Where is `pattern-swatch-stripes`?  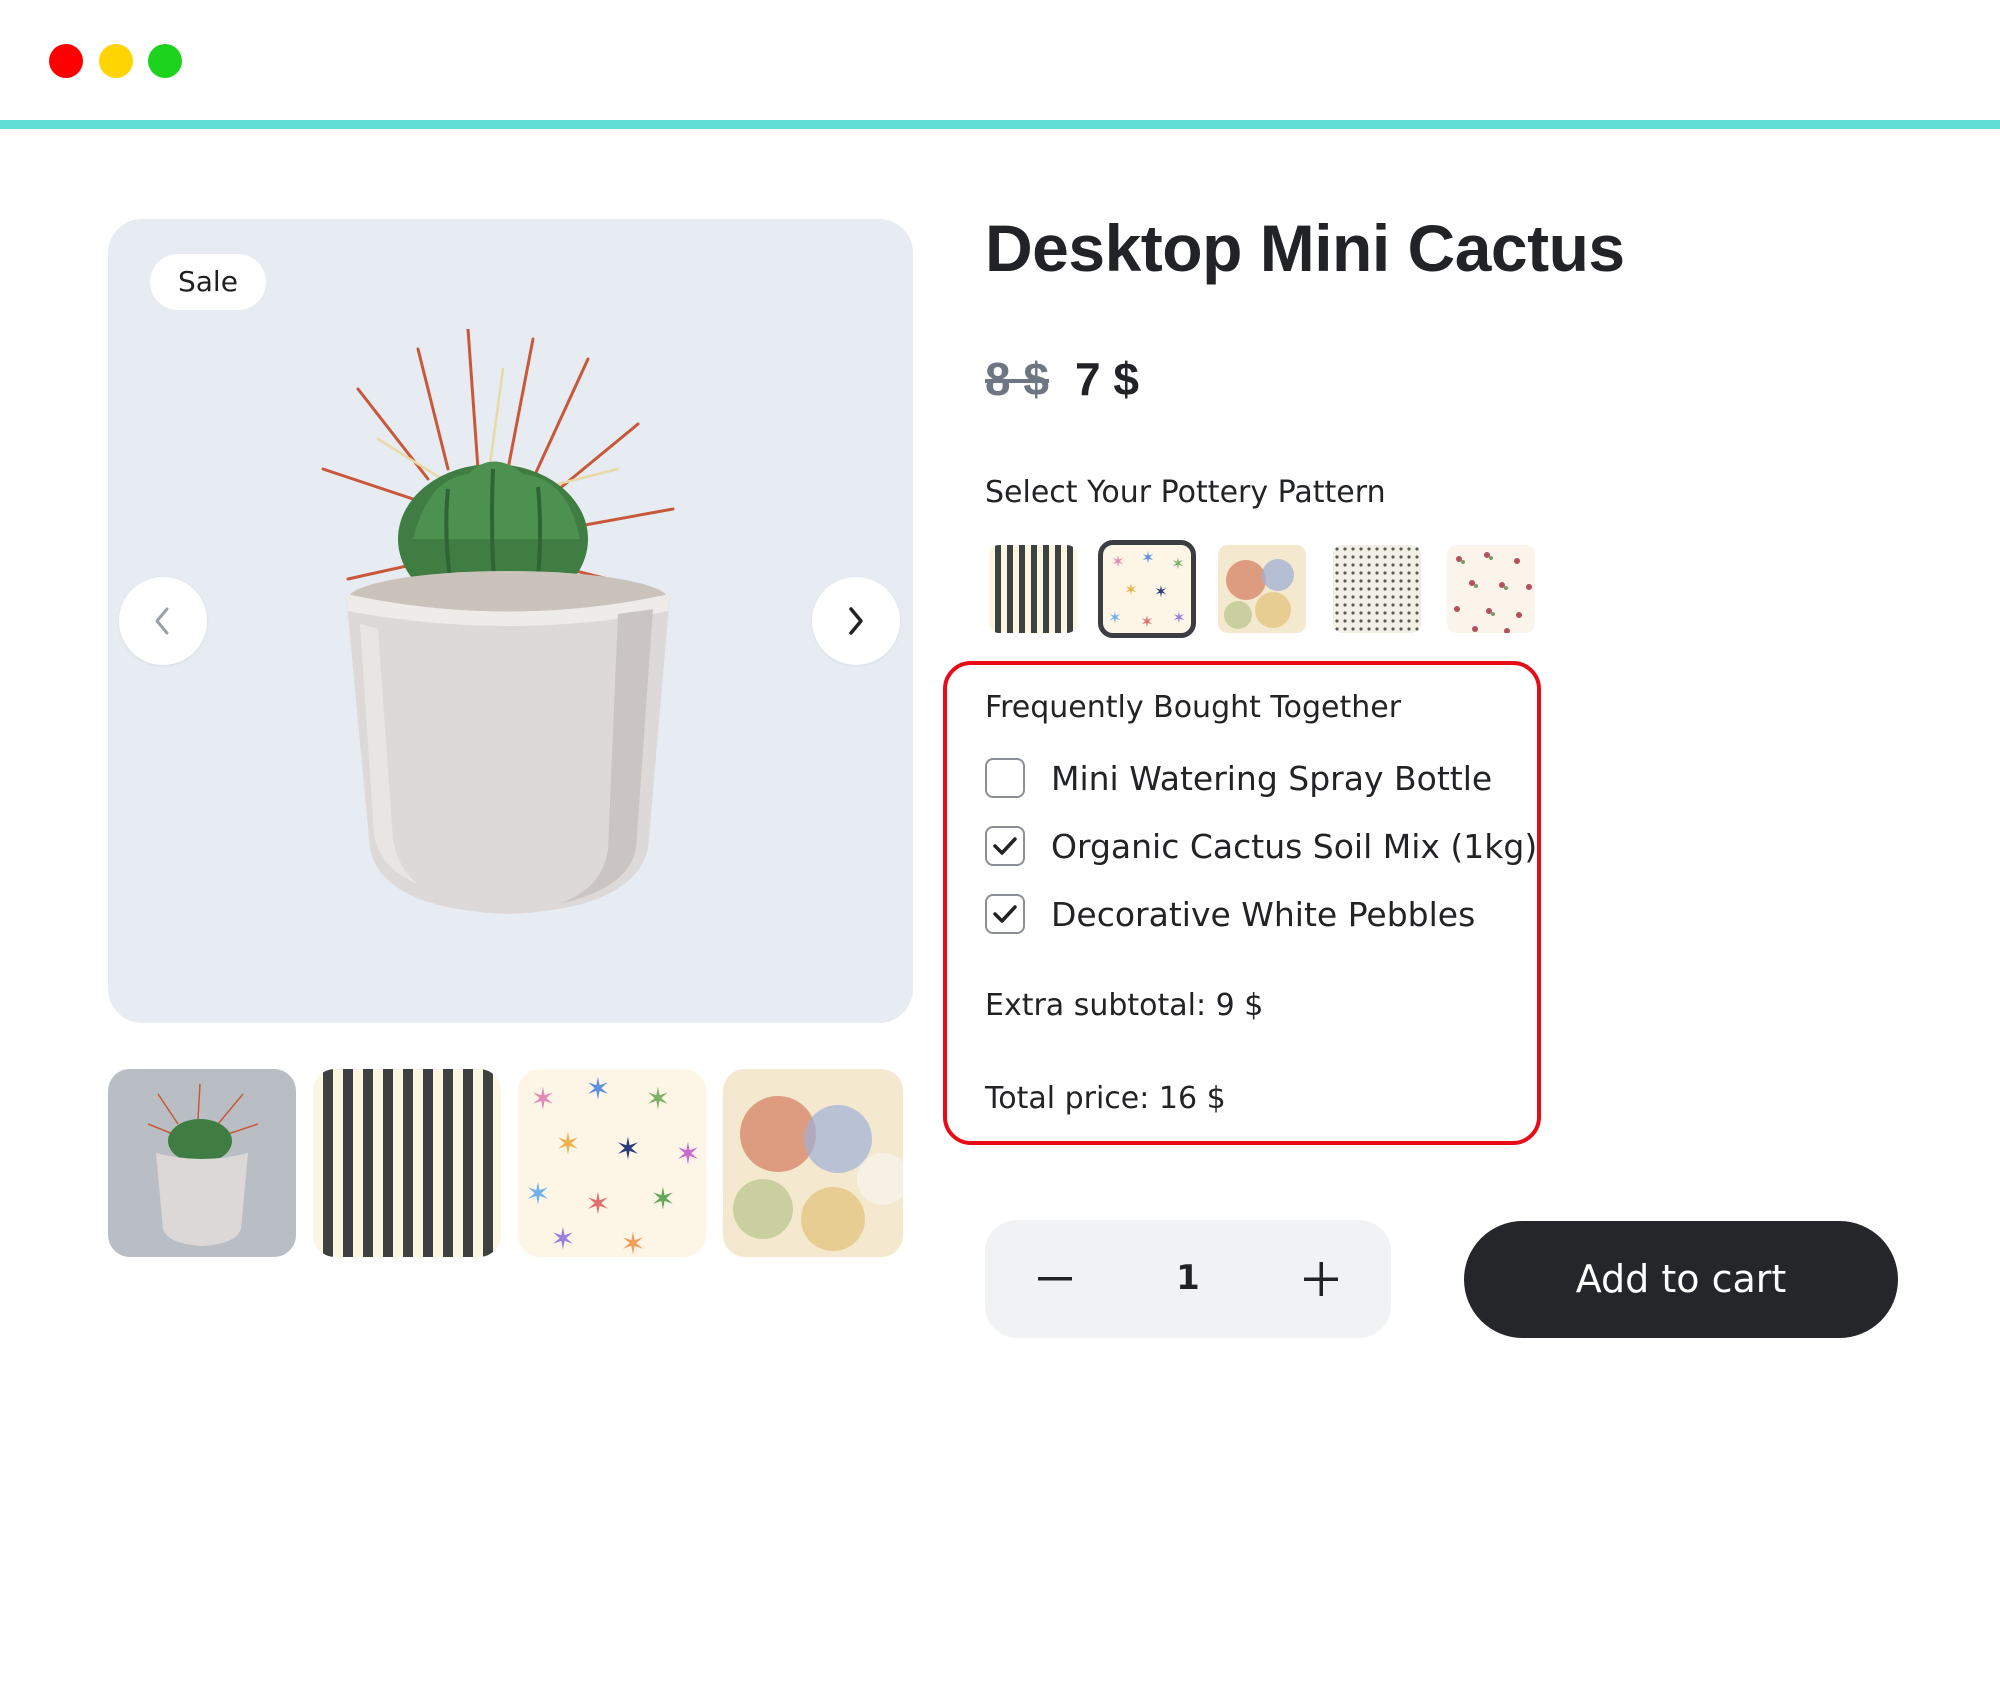 pattern-swatch-stripes is located at coordinates (1033, 589).